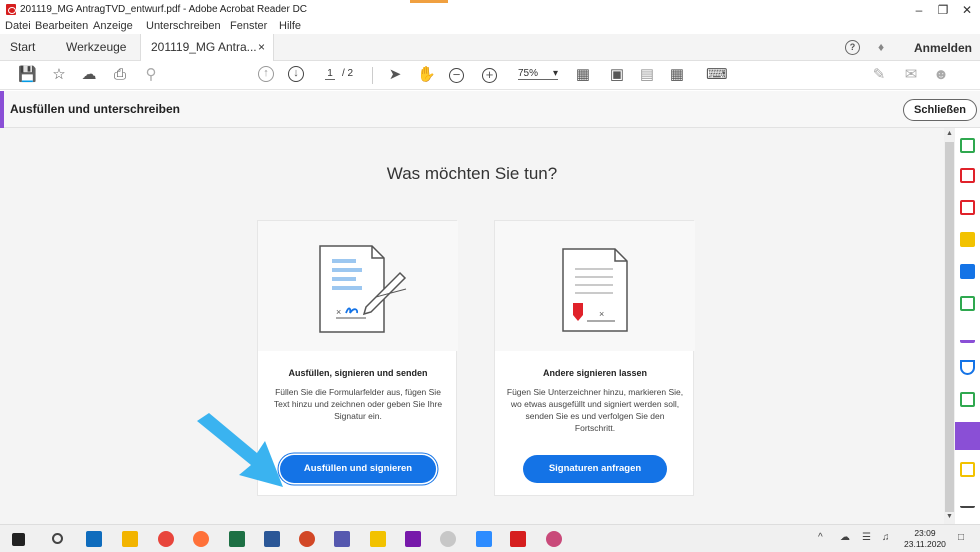  What do you see at coordinates (879, 75) in the screenshot?
I see `sign-pen-icon: ✎` at bounding box center [879, 75].